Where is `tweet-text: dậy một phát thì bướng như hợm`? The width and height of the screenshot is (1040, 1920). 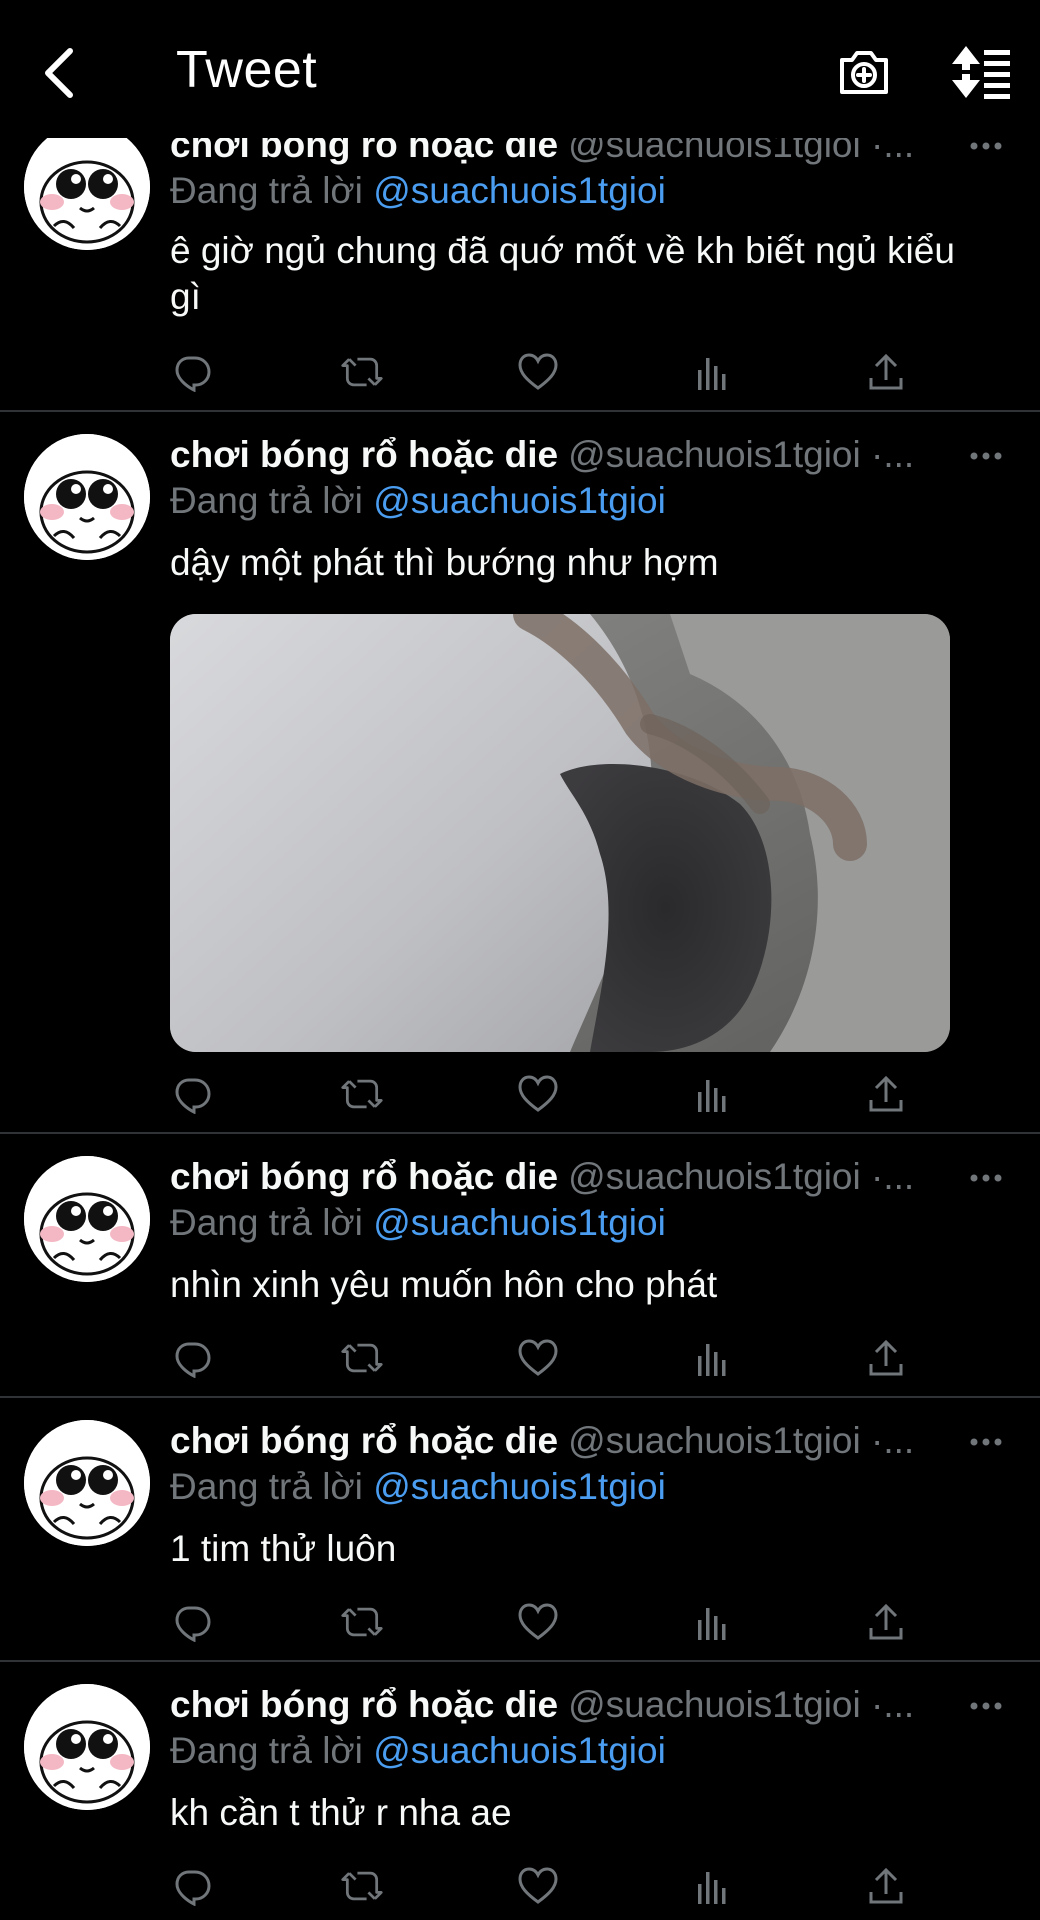 tweet-text: dậy một phát thì bướng như hợm is located at coordinates (444, 562).